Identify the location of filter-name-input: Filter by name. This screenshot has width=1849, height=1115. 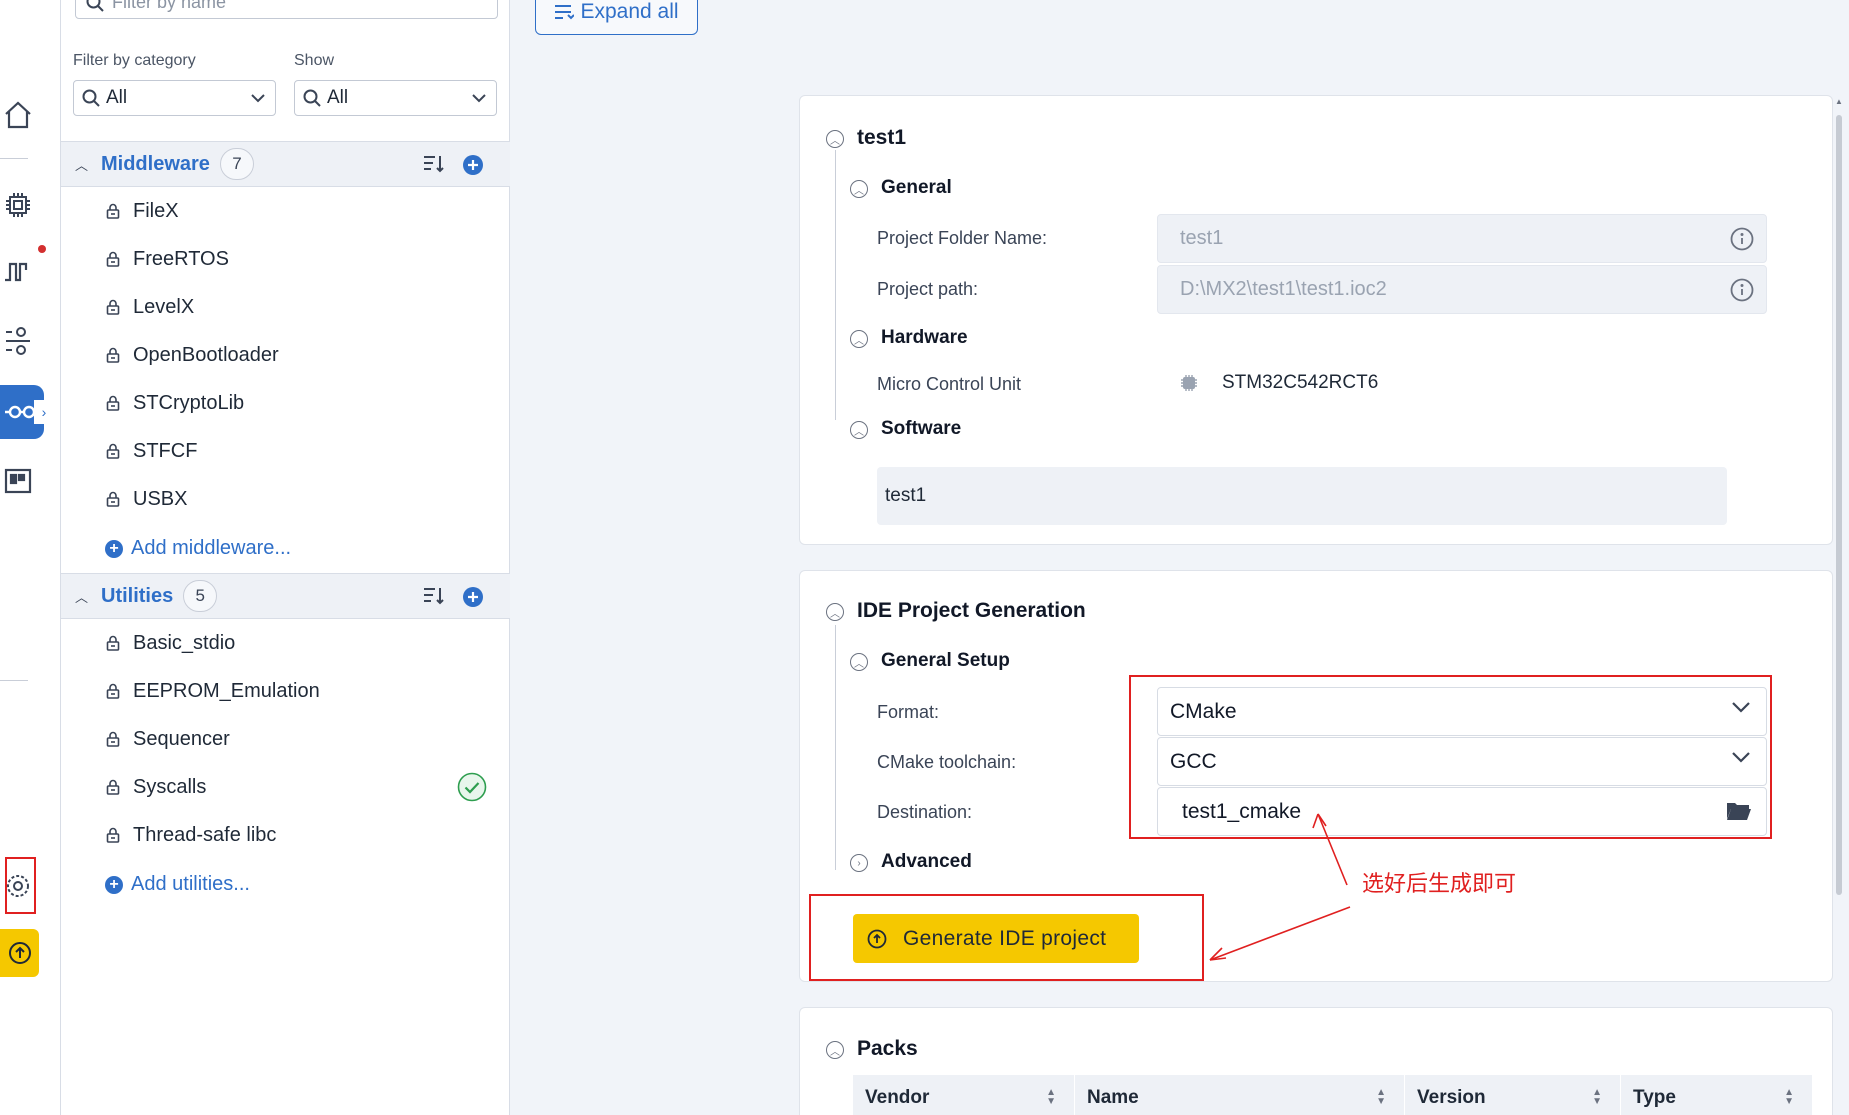
(286, 9).